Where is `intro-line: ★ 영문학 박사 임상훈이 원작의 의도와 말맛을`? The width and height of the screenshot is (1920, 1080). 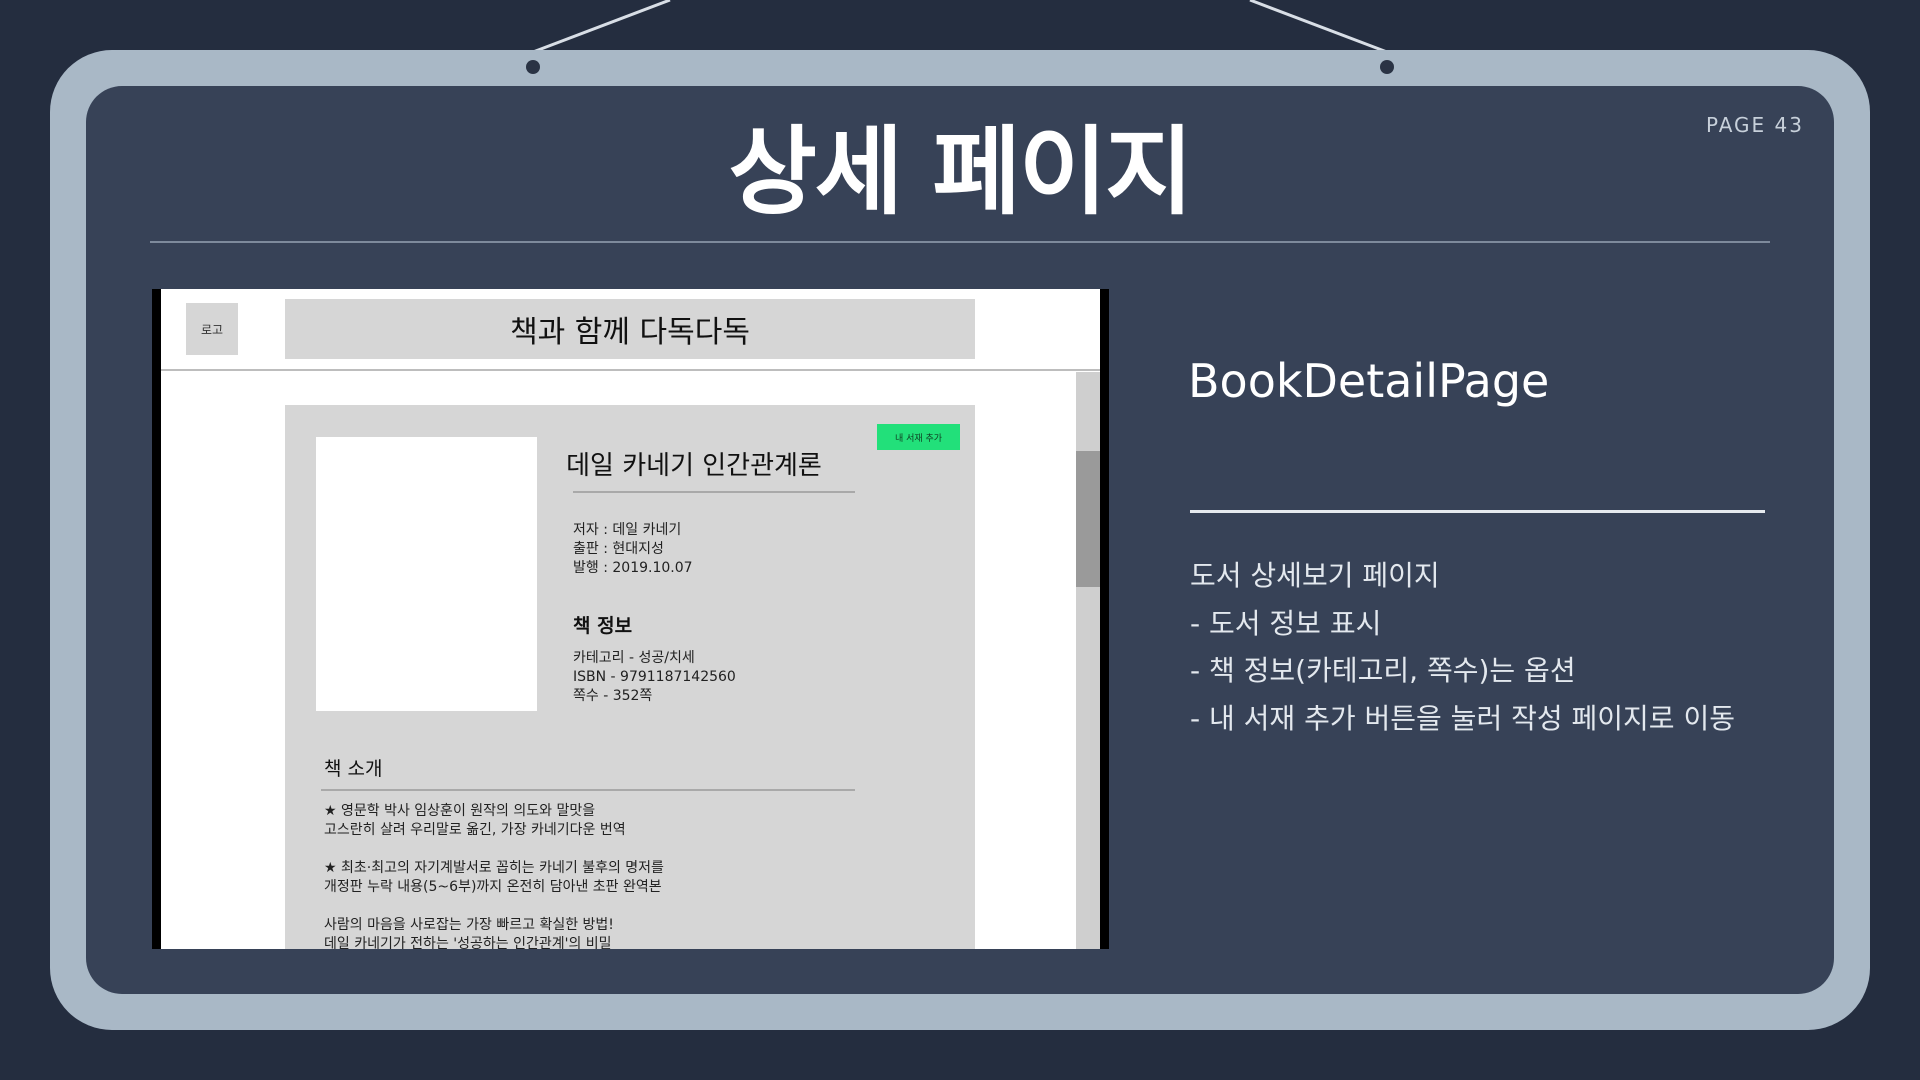 intro-line: ★ 영문학 박사 임상훈이 원작의 의도와 말맛을 is located at coordinates (460, 811).